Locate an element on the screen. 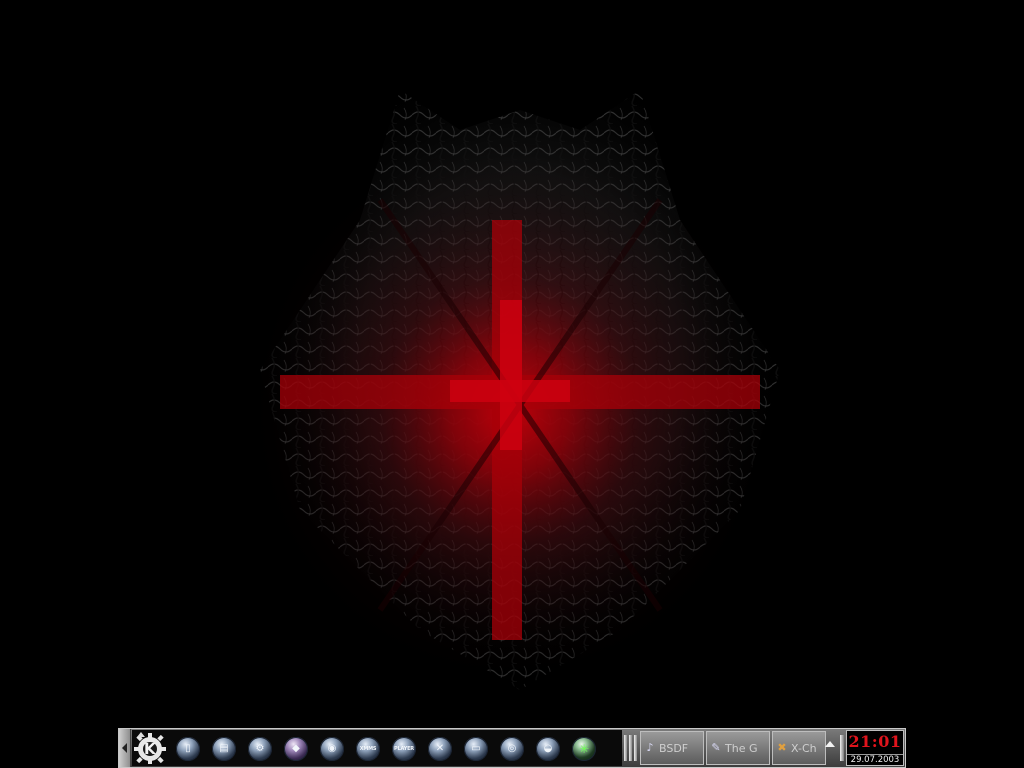 The width and height of the screenshot is (1024, 768). arrow-left-icon is located at coordinates (124, 748).